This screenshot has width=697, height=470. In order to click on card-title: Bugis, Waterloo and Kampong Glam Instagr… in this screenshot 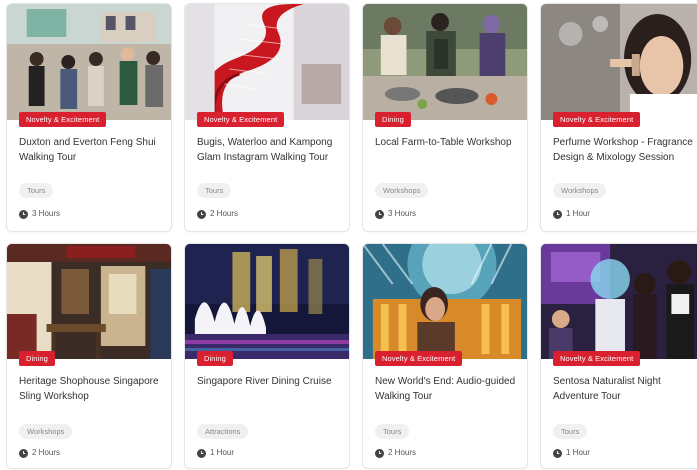, I will do `click(268, 150)`.